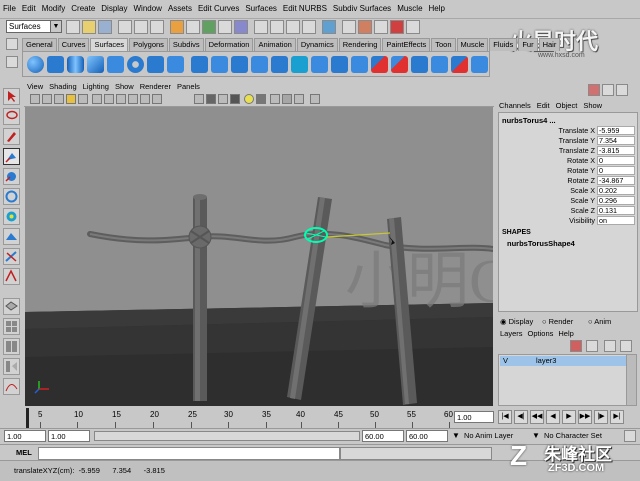 This screenshot has height=481, width=640. Describe the element at coordinates (29, 9) in the screenshot. I see `menu-edit: Edit` at that location.